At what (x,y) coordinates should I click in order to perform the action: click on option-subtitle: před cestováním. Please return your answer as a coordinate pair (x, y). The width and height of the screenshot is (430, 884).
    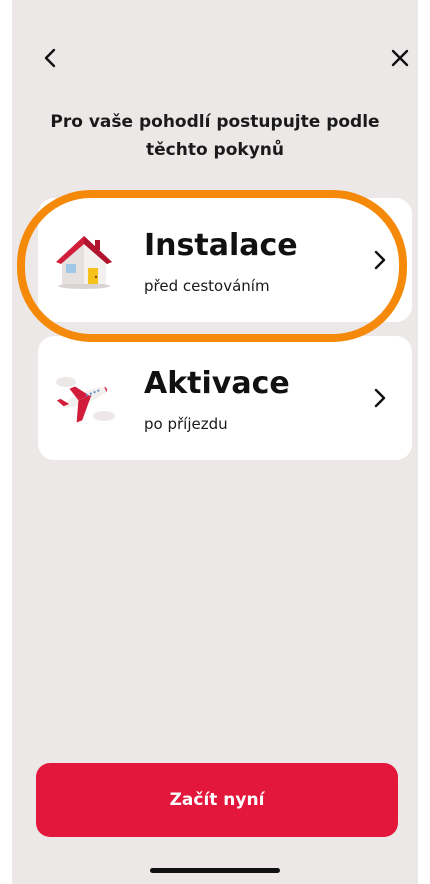
    Looking at the image, I should click on (207, 286).